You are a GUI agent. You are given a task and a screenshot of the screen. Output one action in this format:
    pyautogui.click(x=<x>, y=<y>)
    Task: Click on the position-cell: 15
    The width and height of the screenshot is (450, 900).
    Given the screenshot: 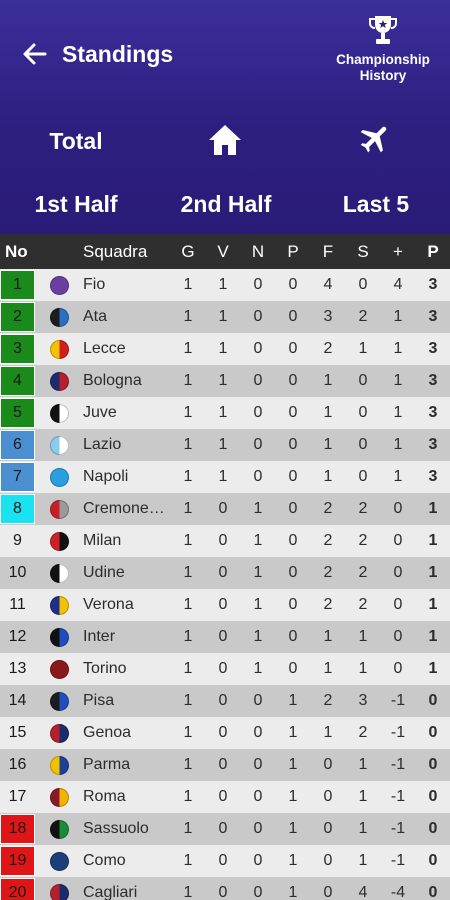 What is the action you would take?
    pyautogui.click(x=17, y=732)
    